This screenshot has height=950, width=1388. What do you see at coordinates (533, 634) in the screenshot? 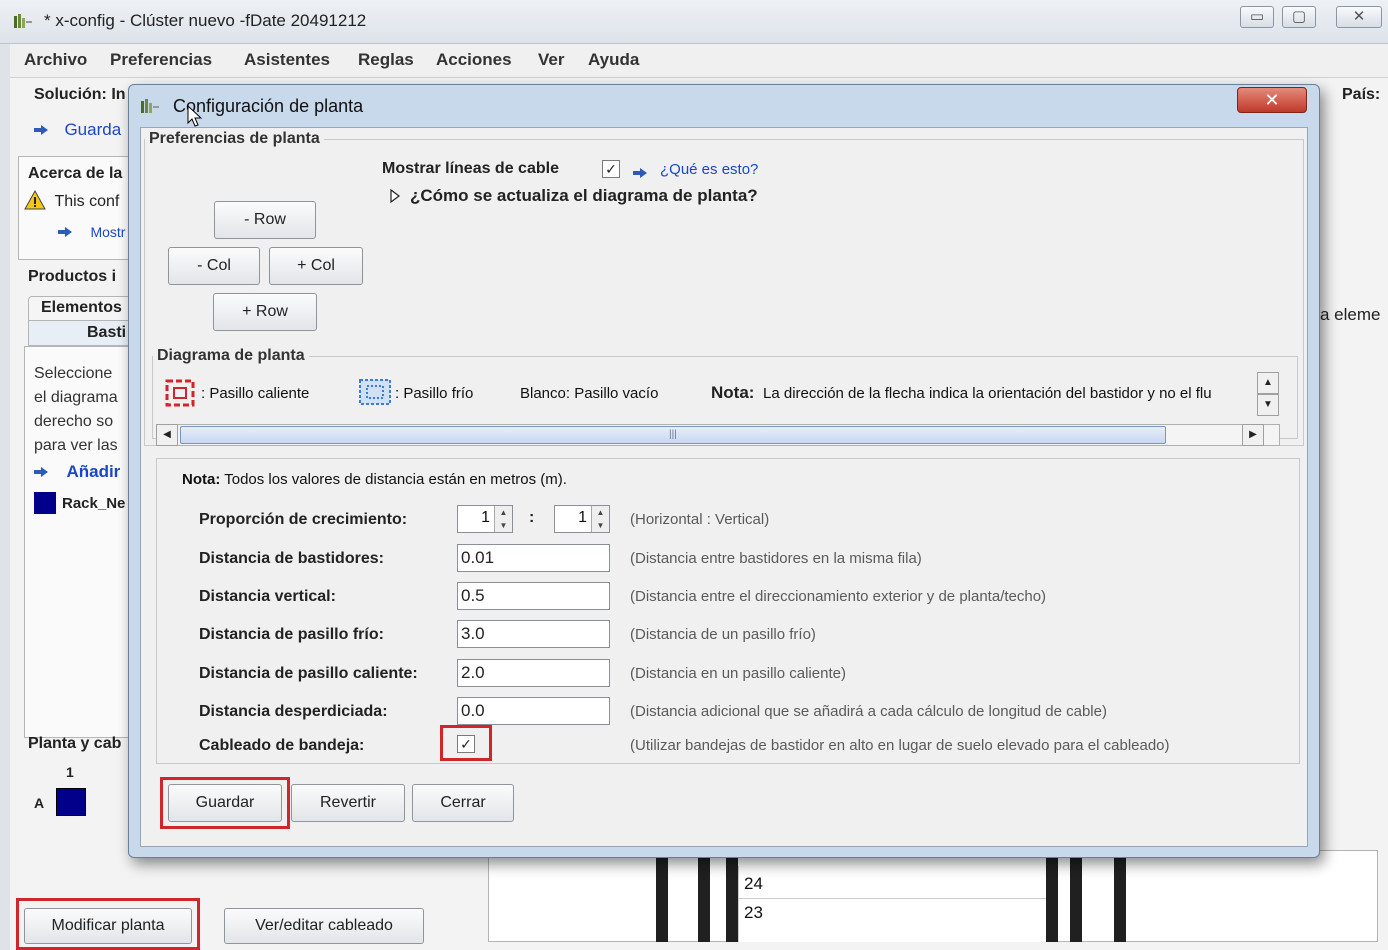
I see `pasillo-frio-input` at bounding box center [533, 634].